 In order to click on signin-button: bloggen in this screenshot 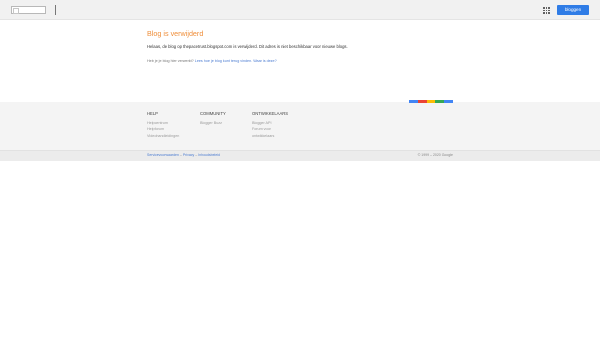, I will do `click(573, 10)`.